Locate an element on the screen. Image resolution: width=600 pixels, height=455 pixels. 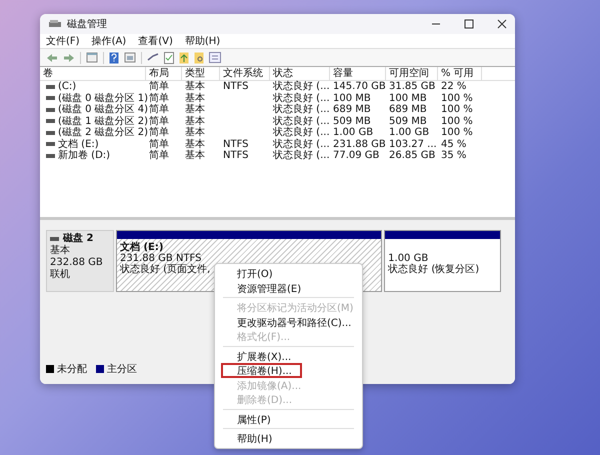
window-title: 磁盘管理 is located at coordinates (87, 24).